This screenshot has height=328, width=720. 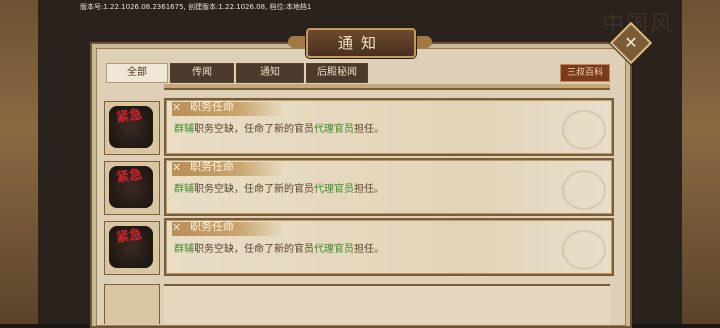 I want to click on list-item-partial-badge, so click(x=132, y=304).